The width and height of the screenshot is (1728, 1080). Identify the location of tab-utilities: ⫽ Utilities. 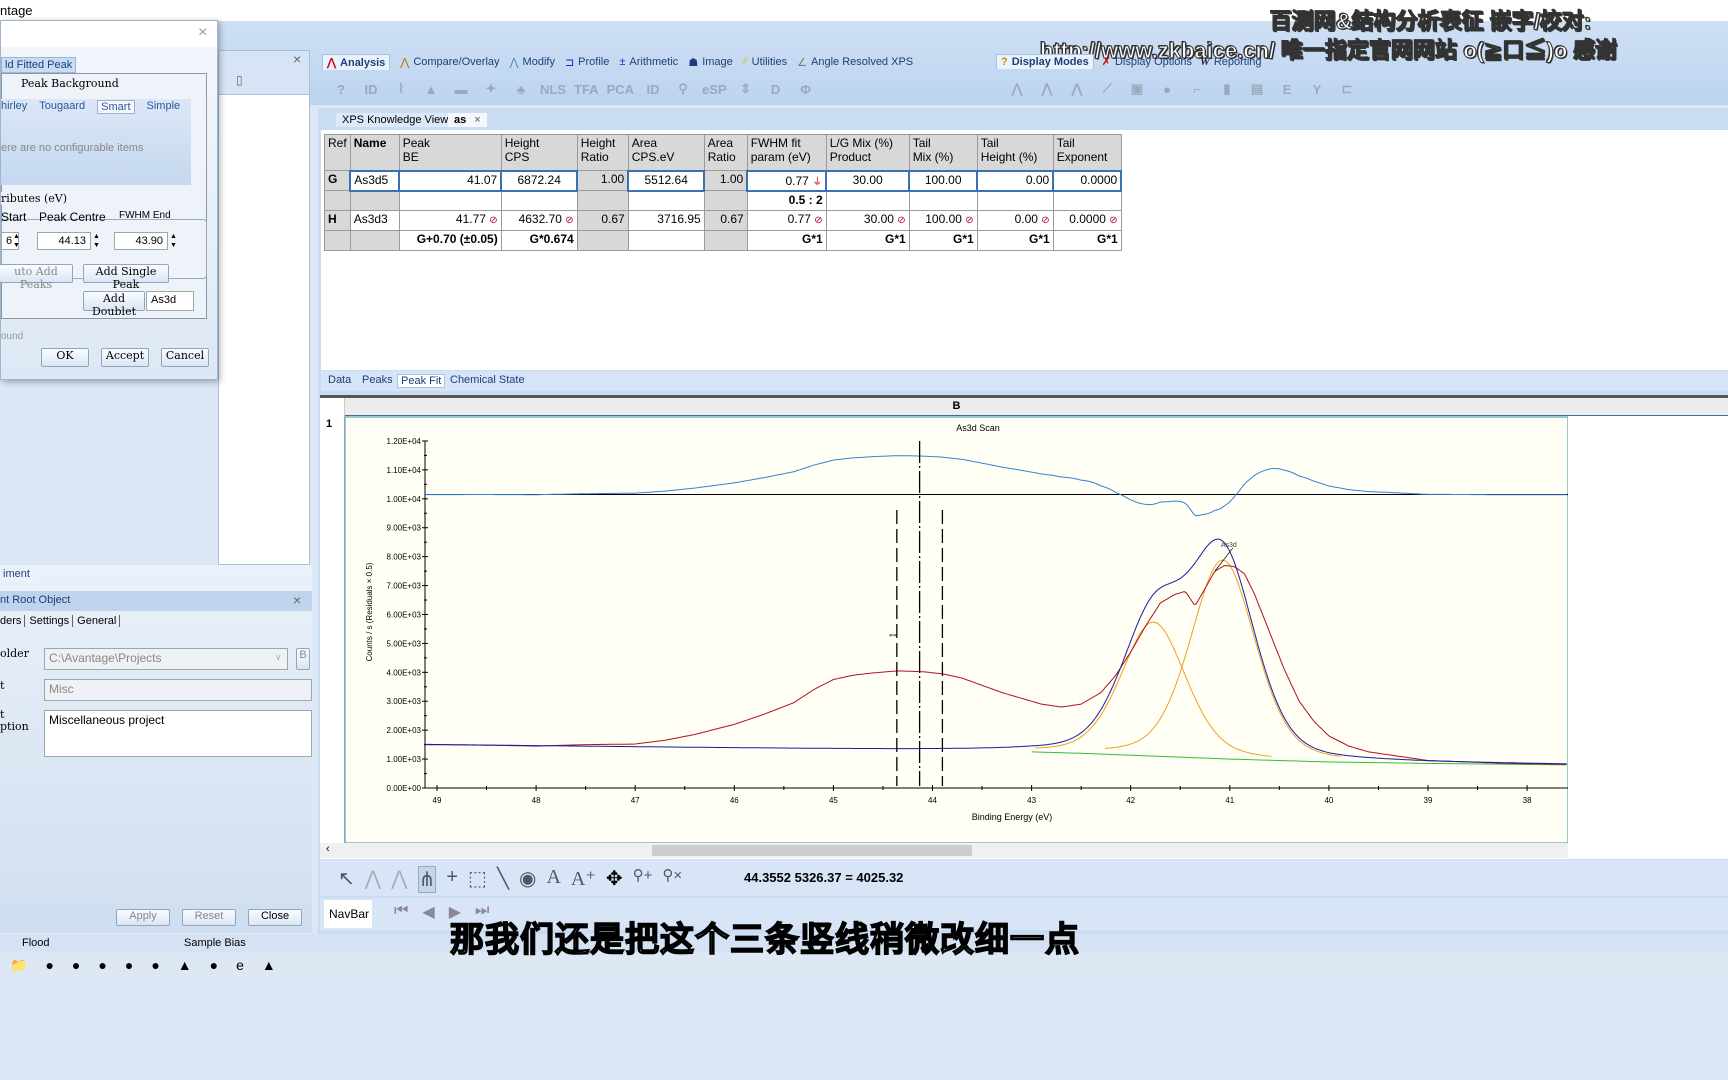
(765, 62).